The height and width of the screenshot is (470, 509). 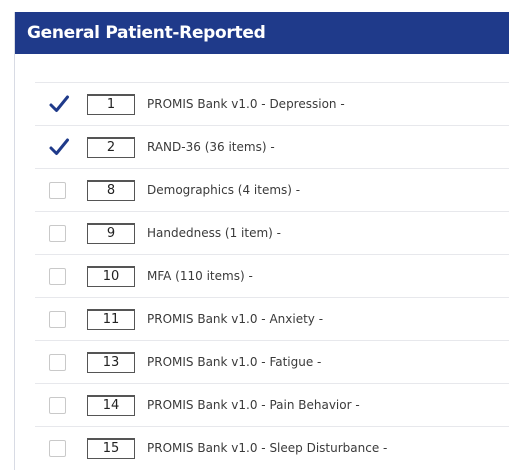 I want to click on instrument-row: 14 PROMIS Bank v1.0 - Pain Behavior -, so click(x=272, y=404).